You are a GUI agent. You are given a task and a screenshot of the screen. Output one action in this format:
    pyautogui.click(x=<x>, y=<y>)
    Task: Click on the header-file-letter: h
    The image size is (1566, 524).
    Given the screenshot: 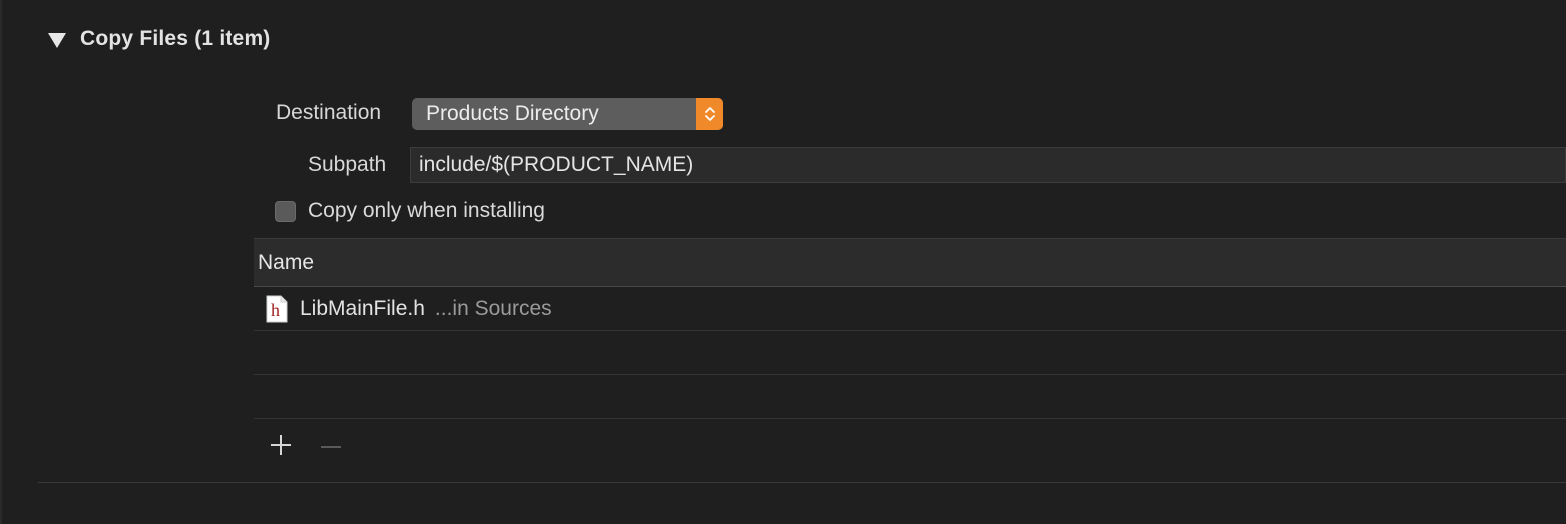 What is the action you would take?
    pyautogui.click(x=275, y=309)
    